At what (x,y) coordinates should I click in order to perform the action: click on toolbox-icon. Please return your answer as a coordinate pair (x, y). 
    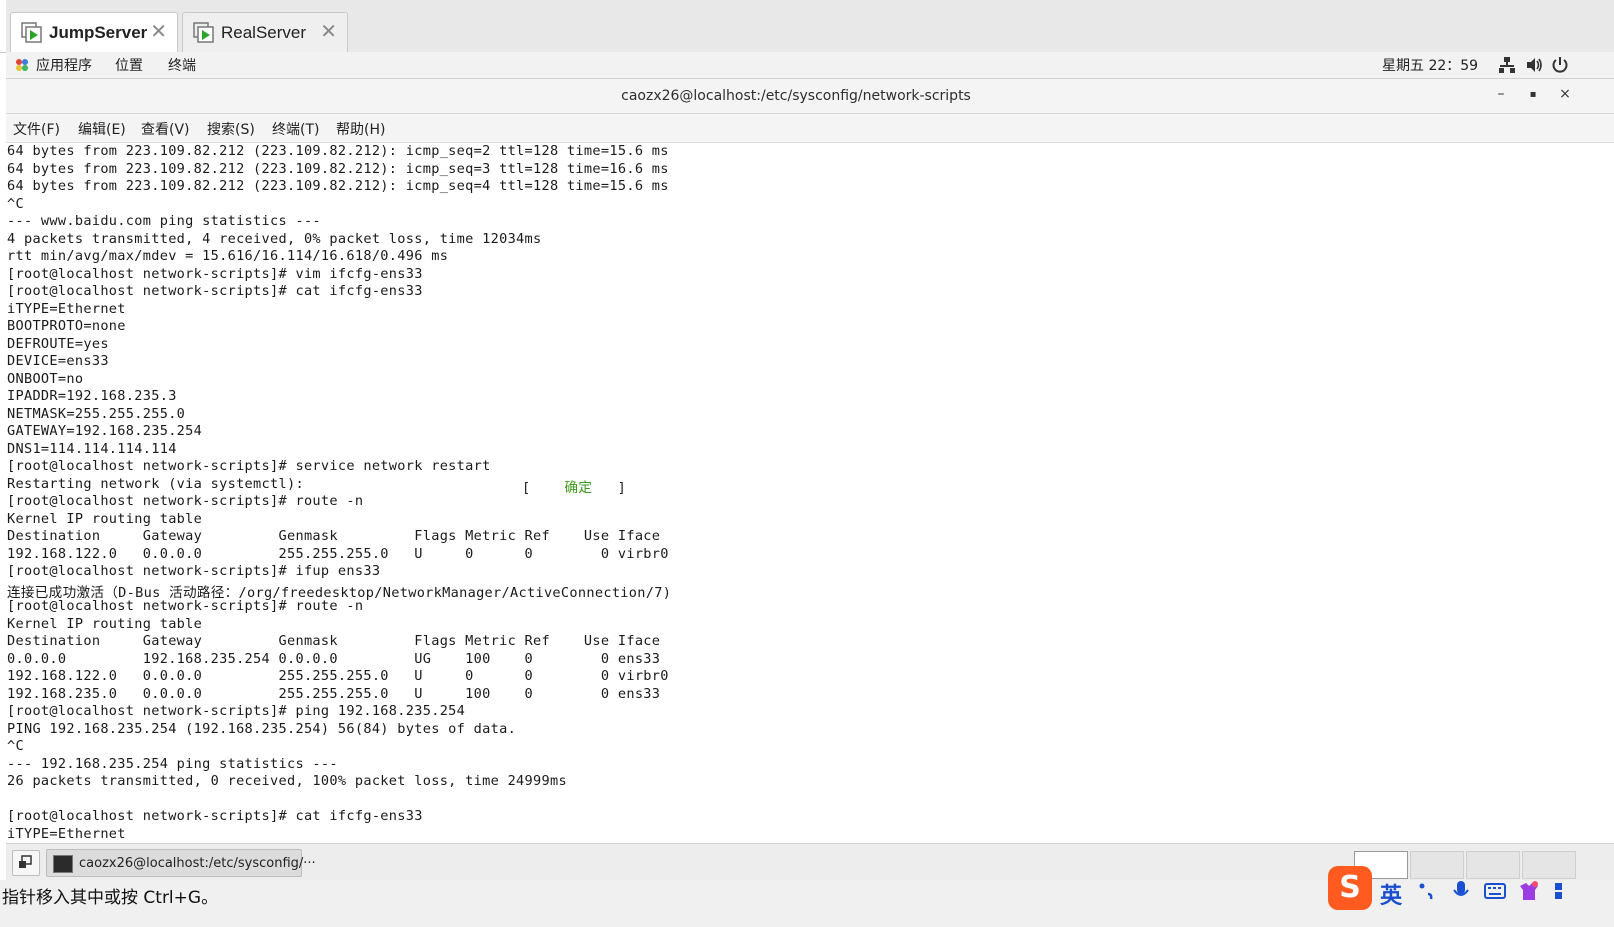
    Looking at the image, I should click on (1563, 891).